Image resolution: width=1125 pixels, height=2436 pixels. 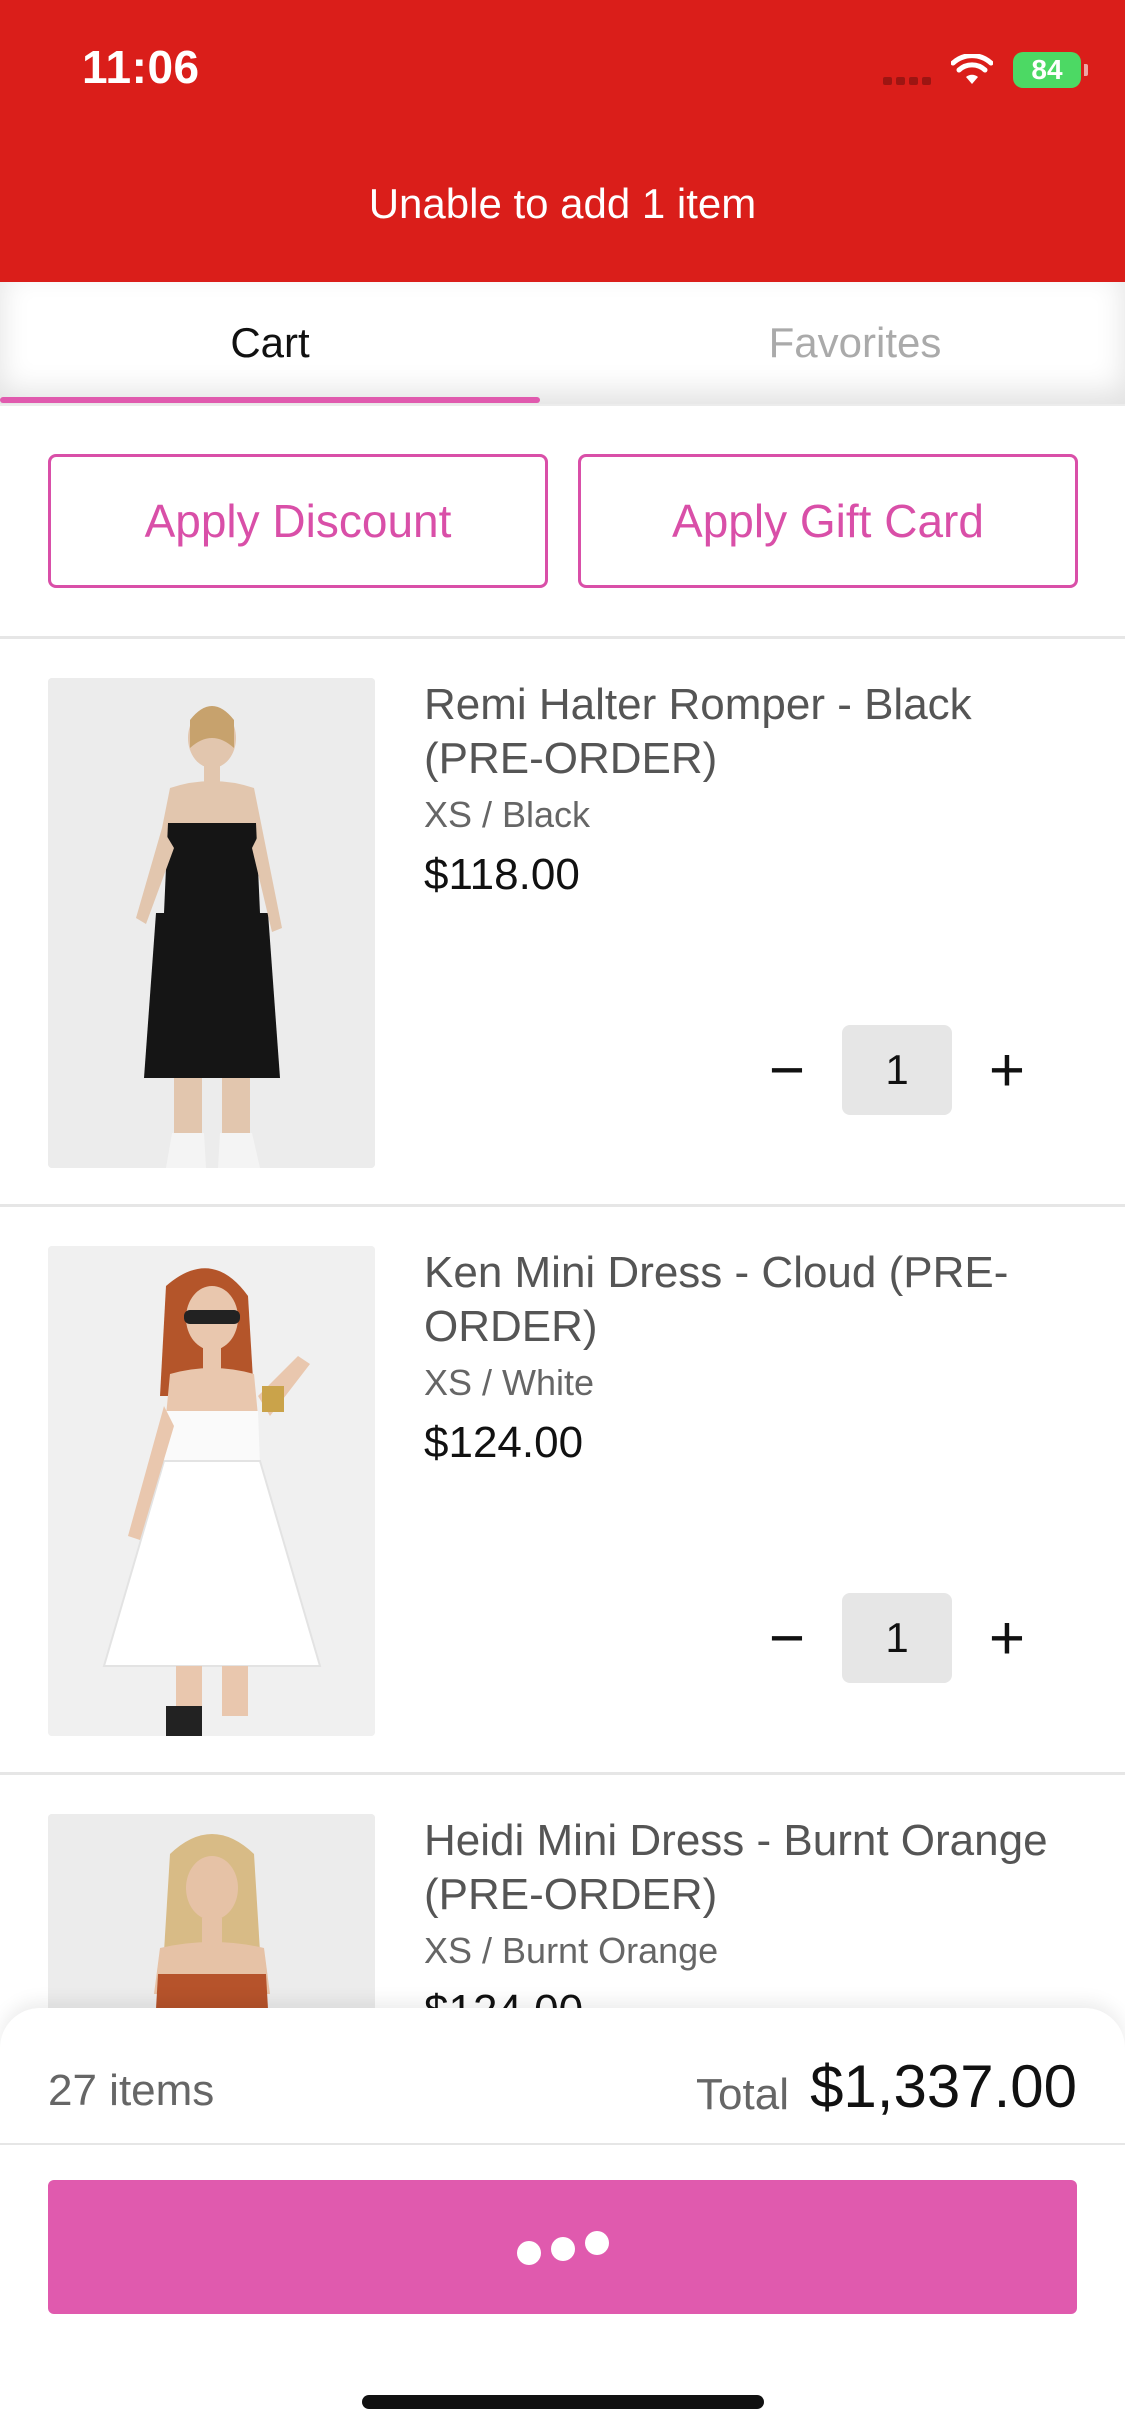 I want to click on total-label: Total, so click(x=742, y=2094).